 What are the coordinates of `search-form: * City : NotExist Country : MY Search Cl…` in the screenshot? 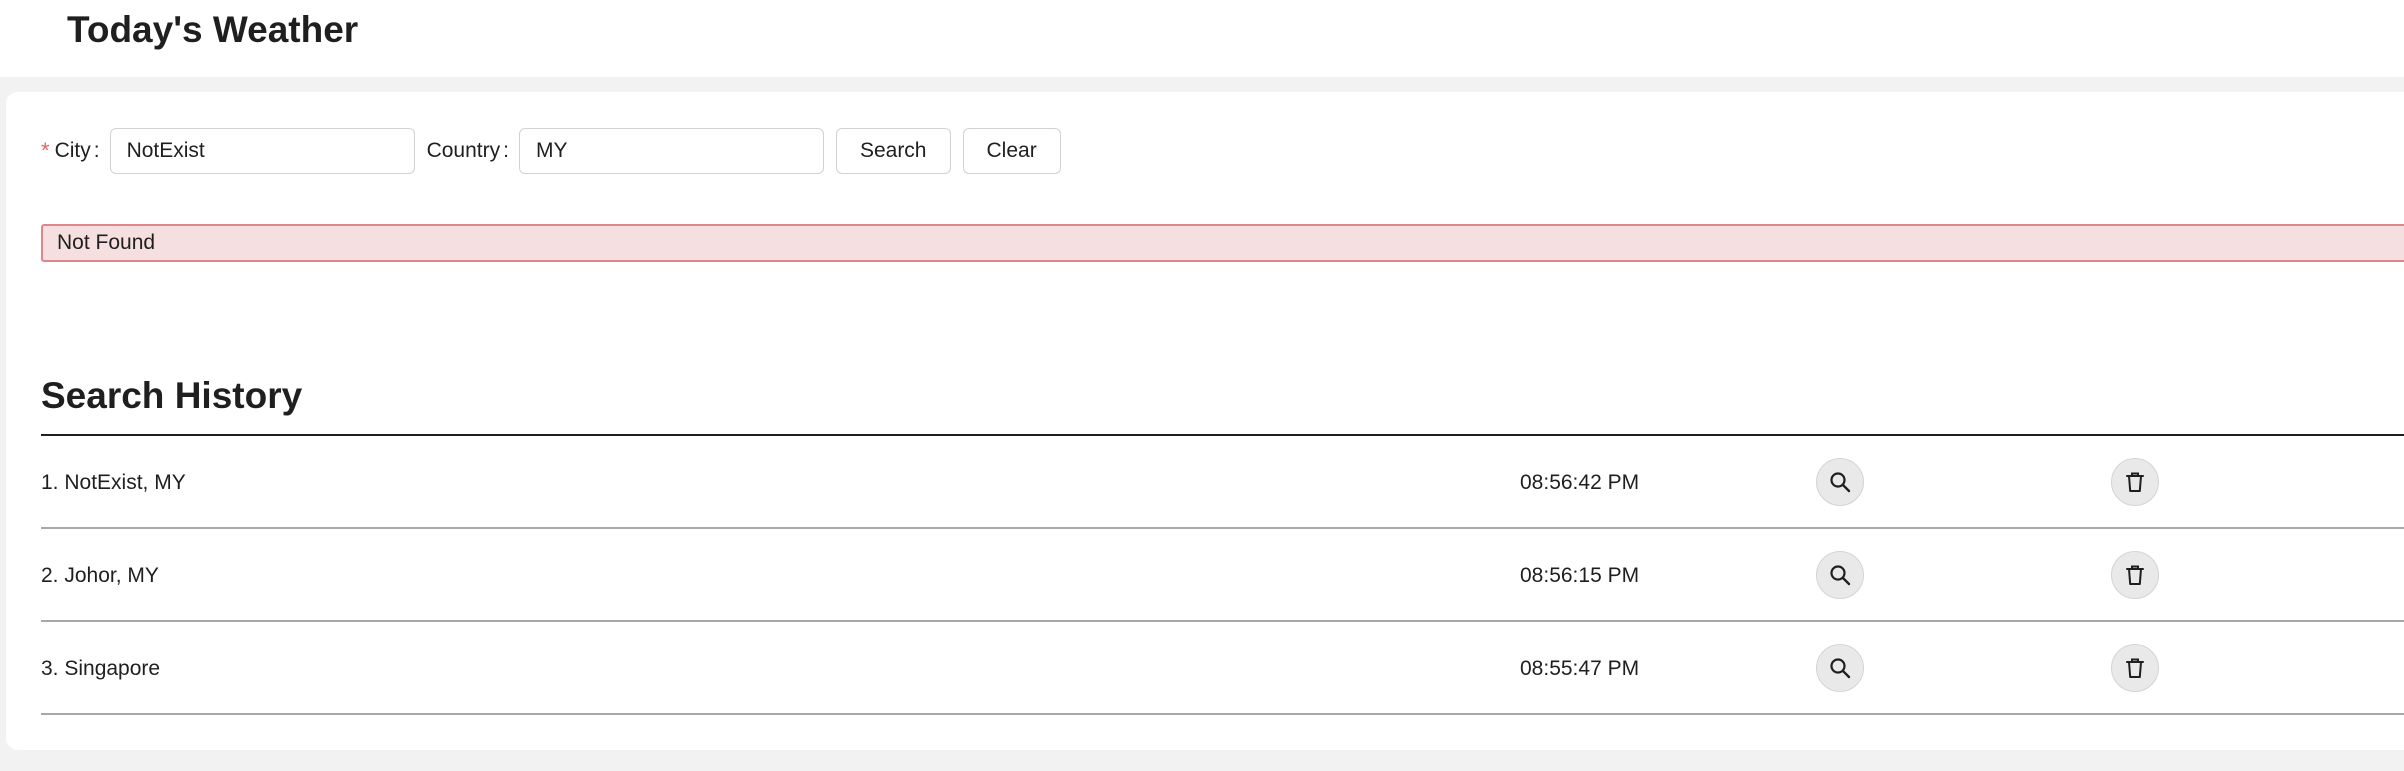 It's located at (551, 151).